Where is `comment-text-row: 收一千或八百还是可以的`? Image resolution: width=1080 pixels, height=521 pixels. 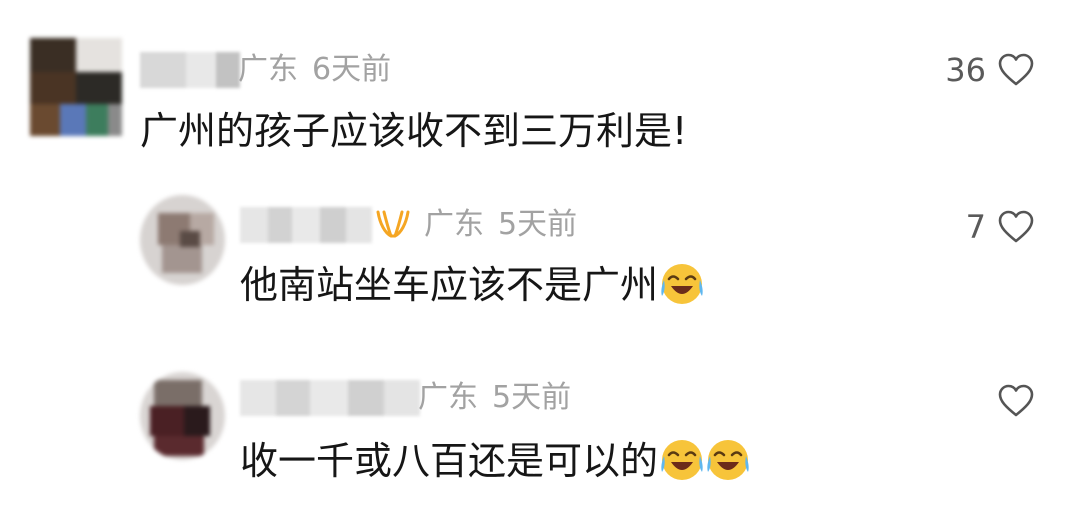 comment-text-row: 收一千或八百还是可以的 is located at coordinates (495, 461).